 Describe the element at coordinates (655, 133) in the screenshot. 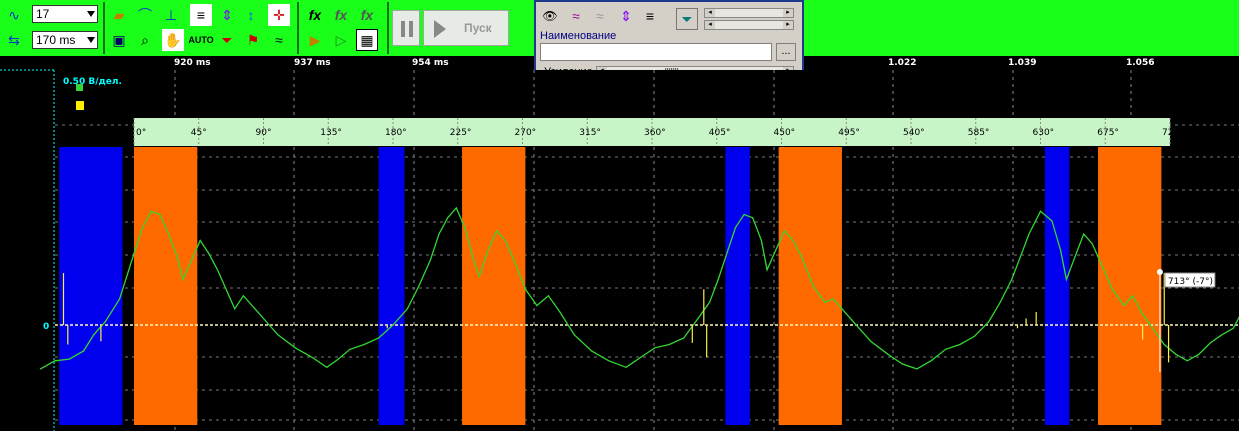

I see `angle-tick-label: 360°` at that location.